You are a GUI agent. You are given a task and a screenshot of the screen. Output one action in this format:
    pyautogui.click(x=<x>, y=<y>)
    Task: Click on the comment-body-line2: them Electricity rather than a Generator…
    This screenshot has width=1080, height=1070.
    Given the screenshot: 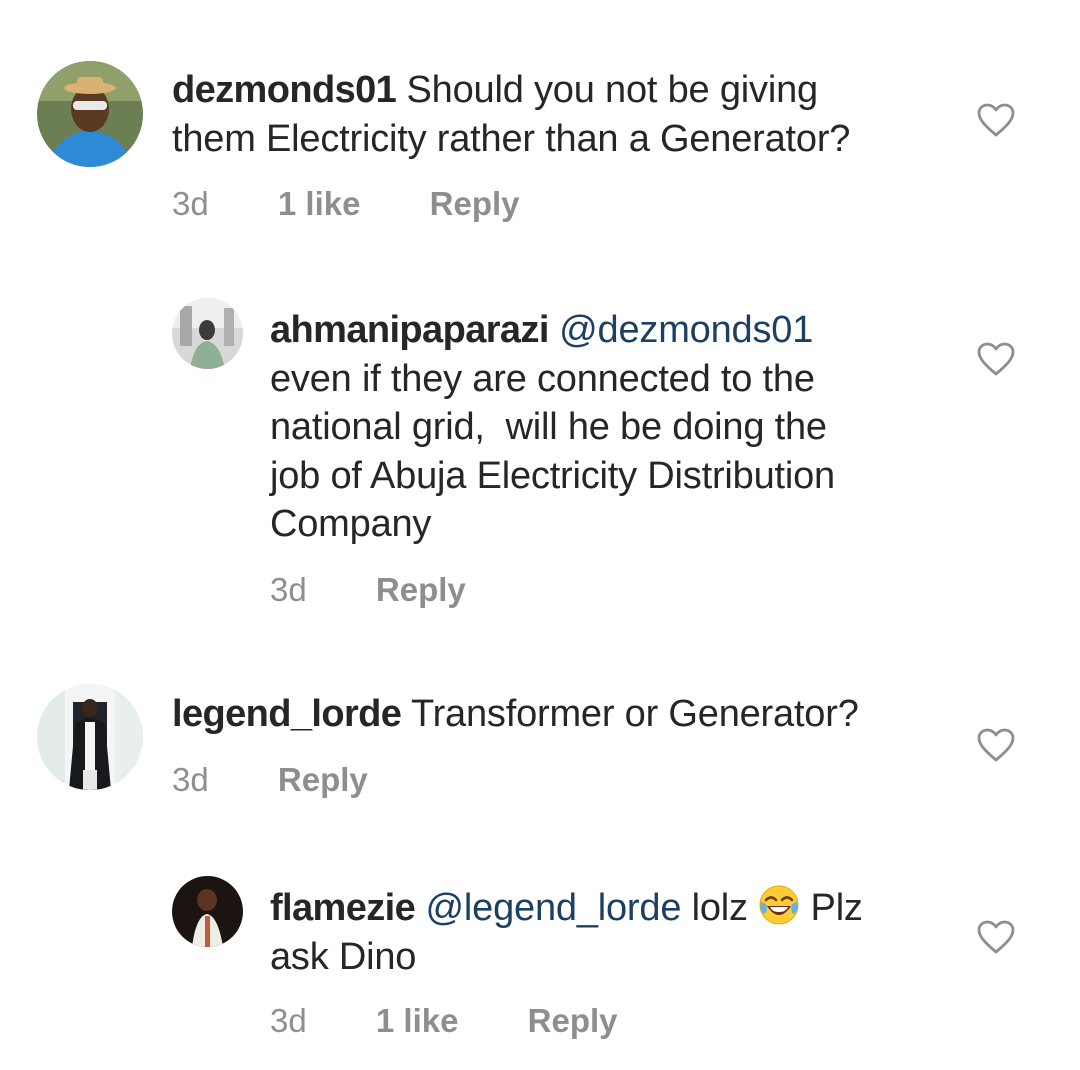 What is the action you would take?
    pyautogui.click(x=511, y=138)
    